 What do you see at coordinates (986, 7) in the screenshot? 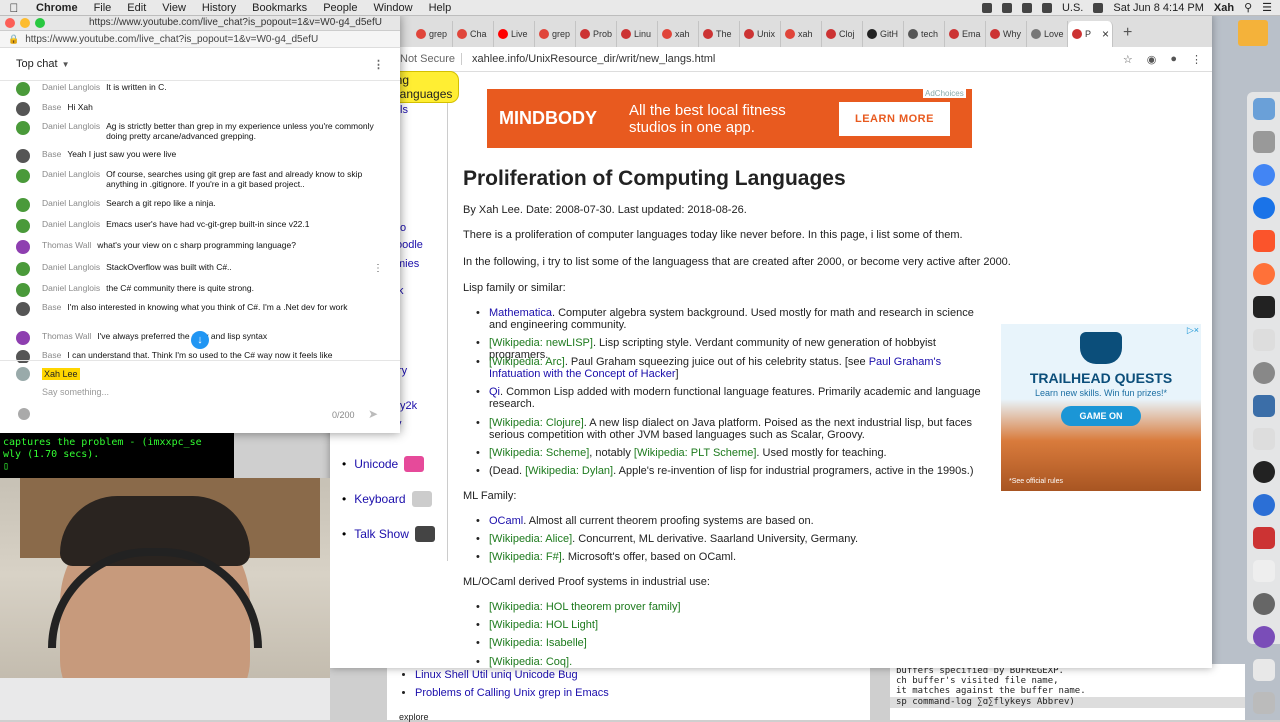
I see `github-status-icon` at bounding box center [986, 7].